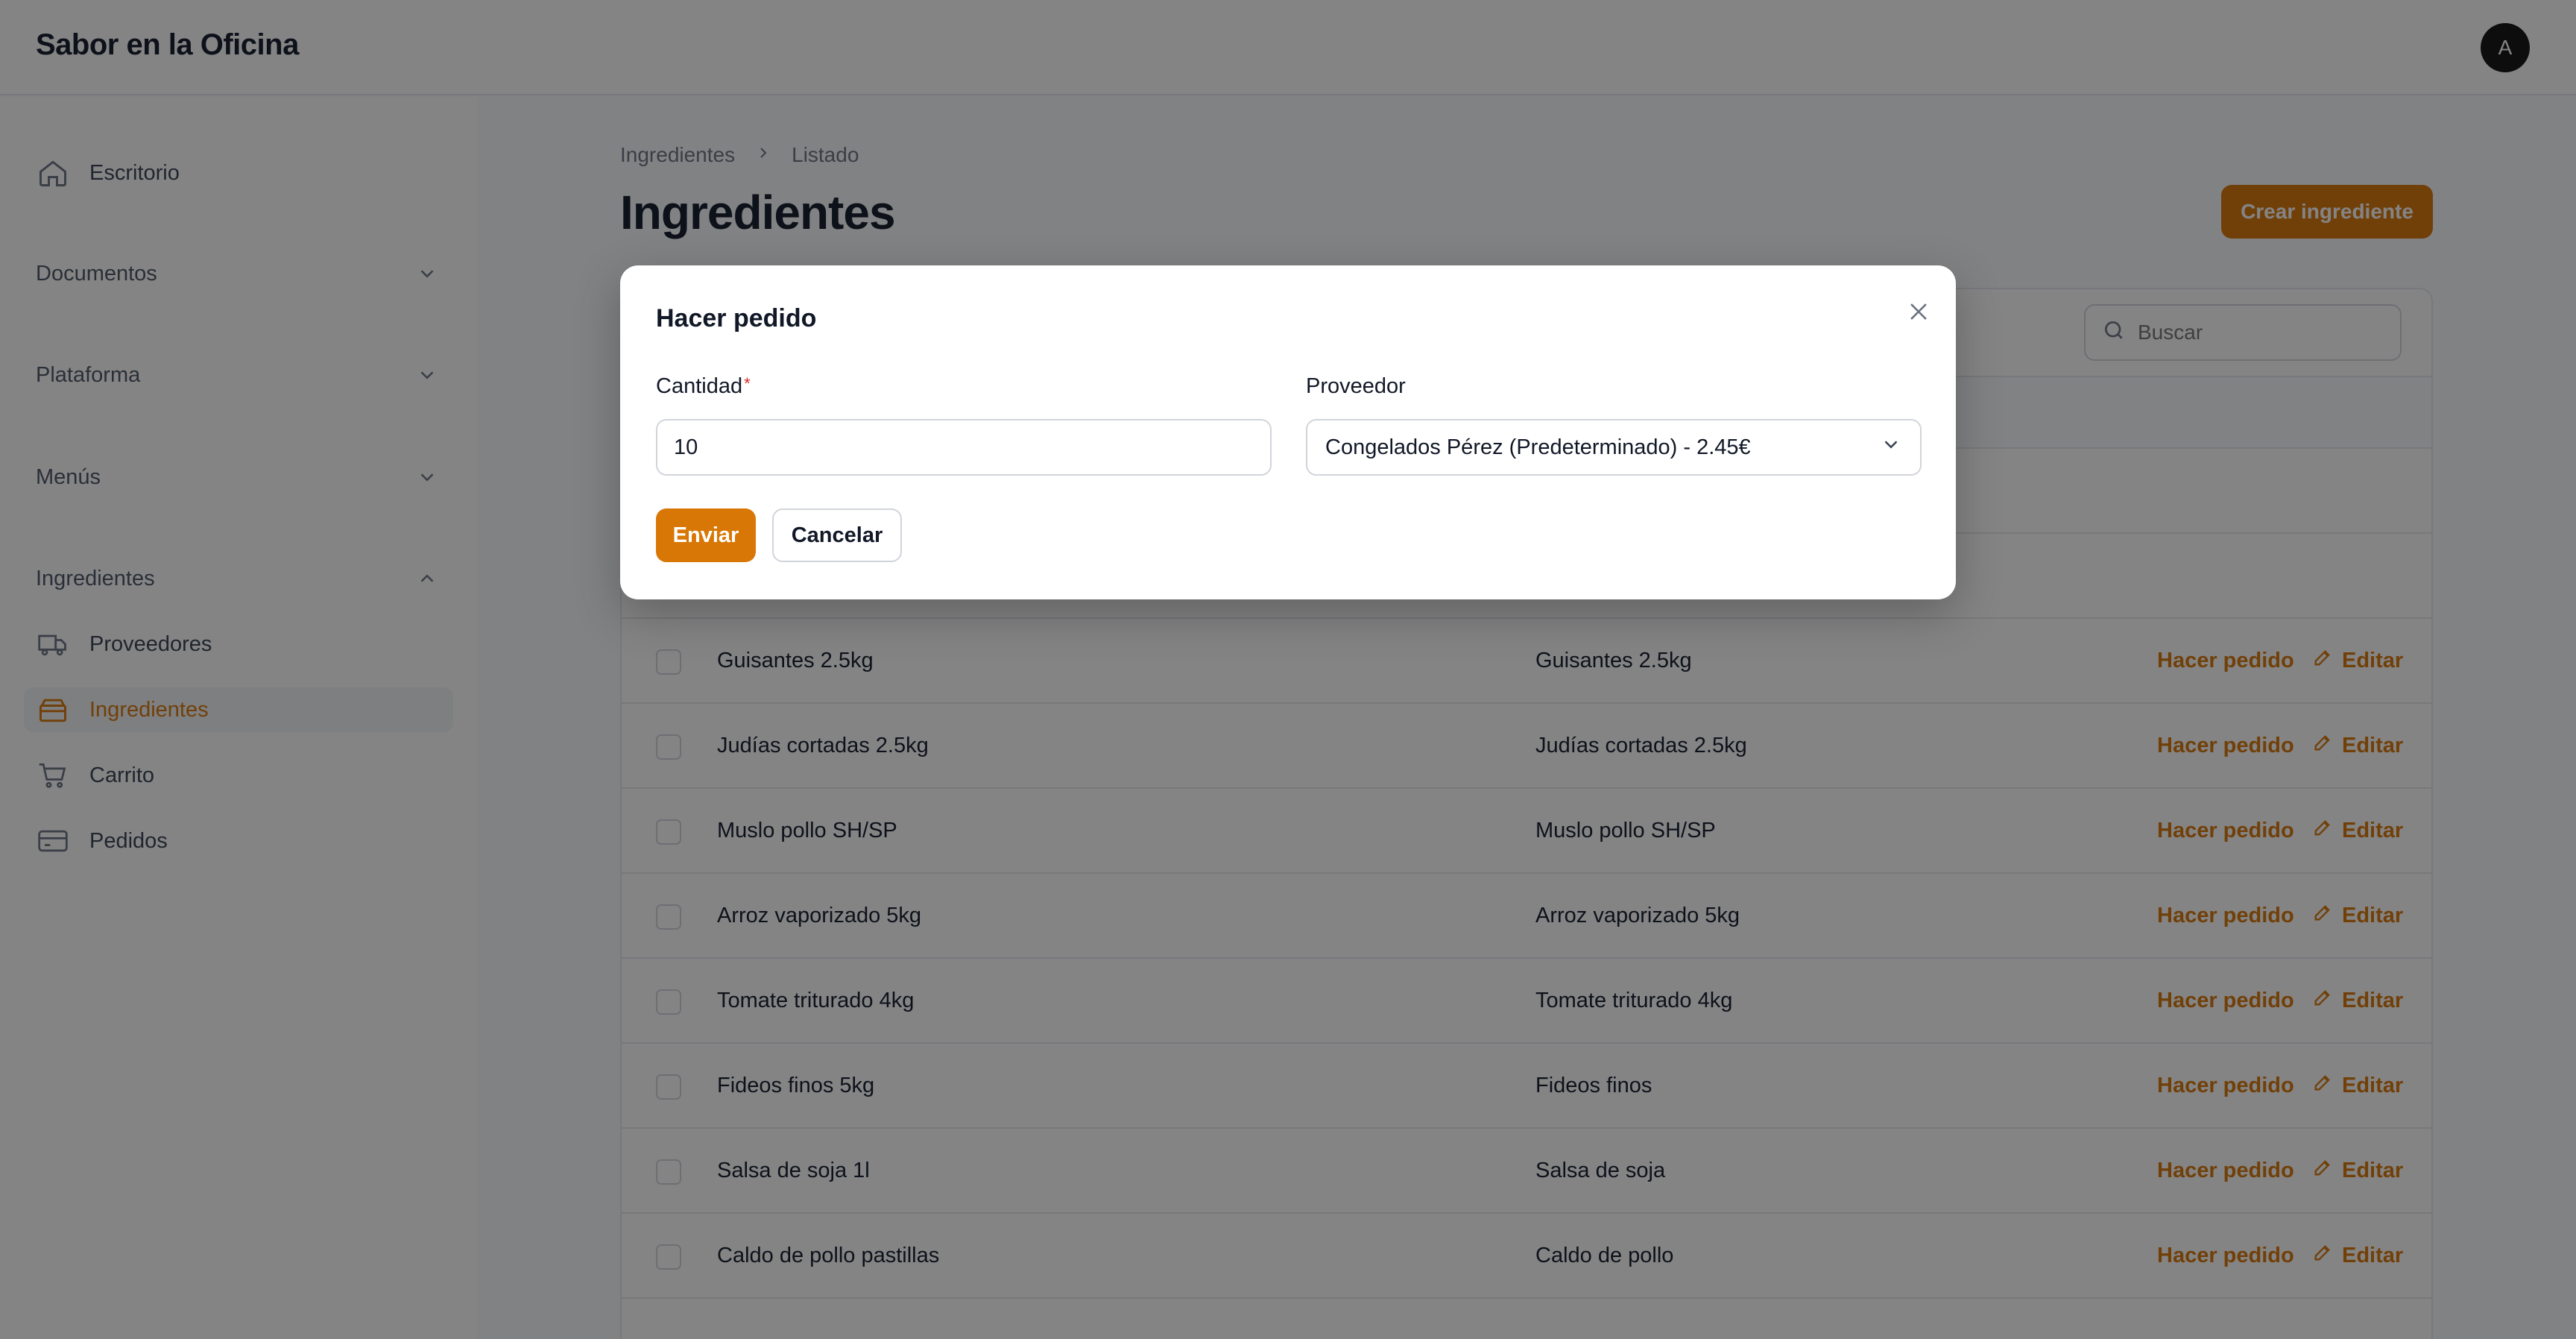 The height and width of the screenshot is (1339, 2576). I want to click on close-button, so click(1919, 314).